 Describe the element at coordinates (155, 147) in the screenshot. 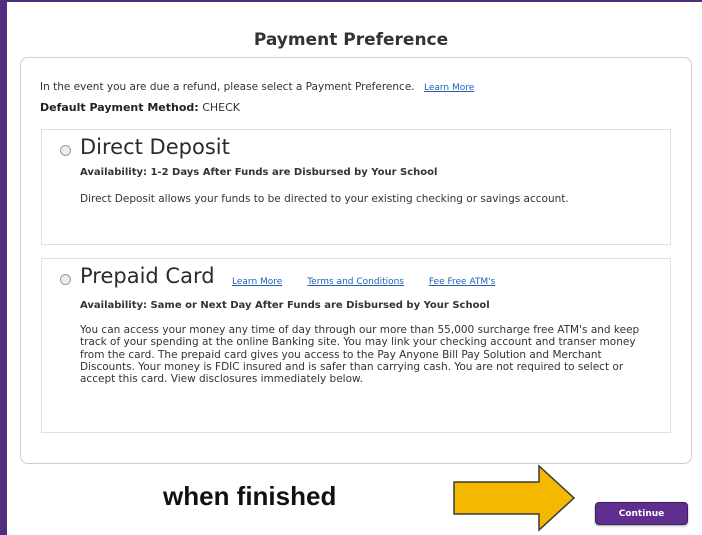

I see `direct-deposit-title: Direct Deposit` at that location.